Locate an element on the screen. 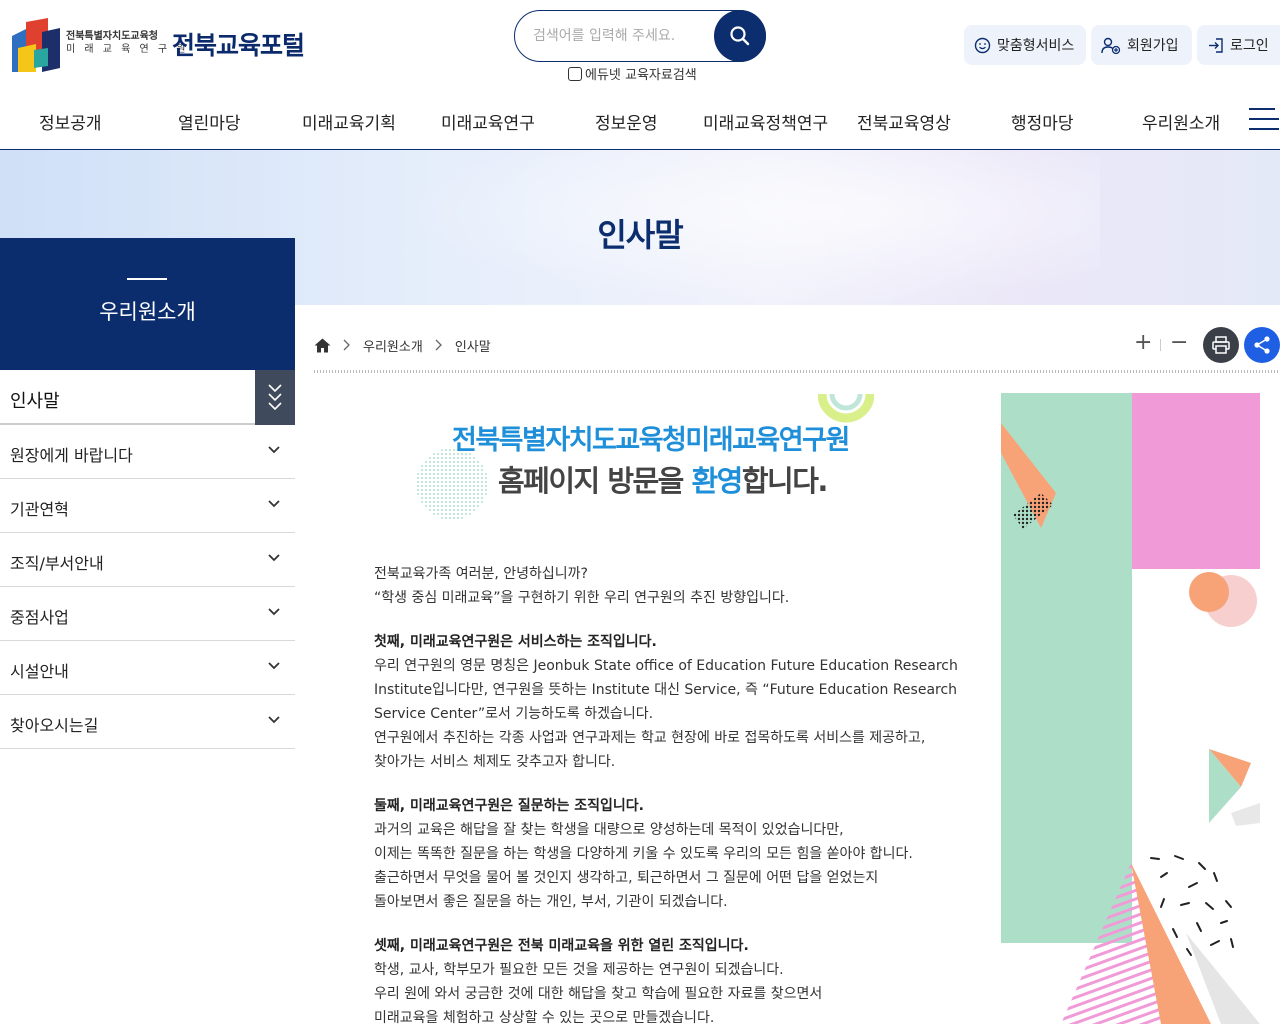 The height and width of the screenshot is (1024, 1280). home-icon is located at coordinates (322, 345).